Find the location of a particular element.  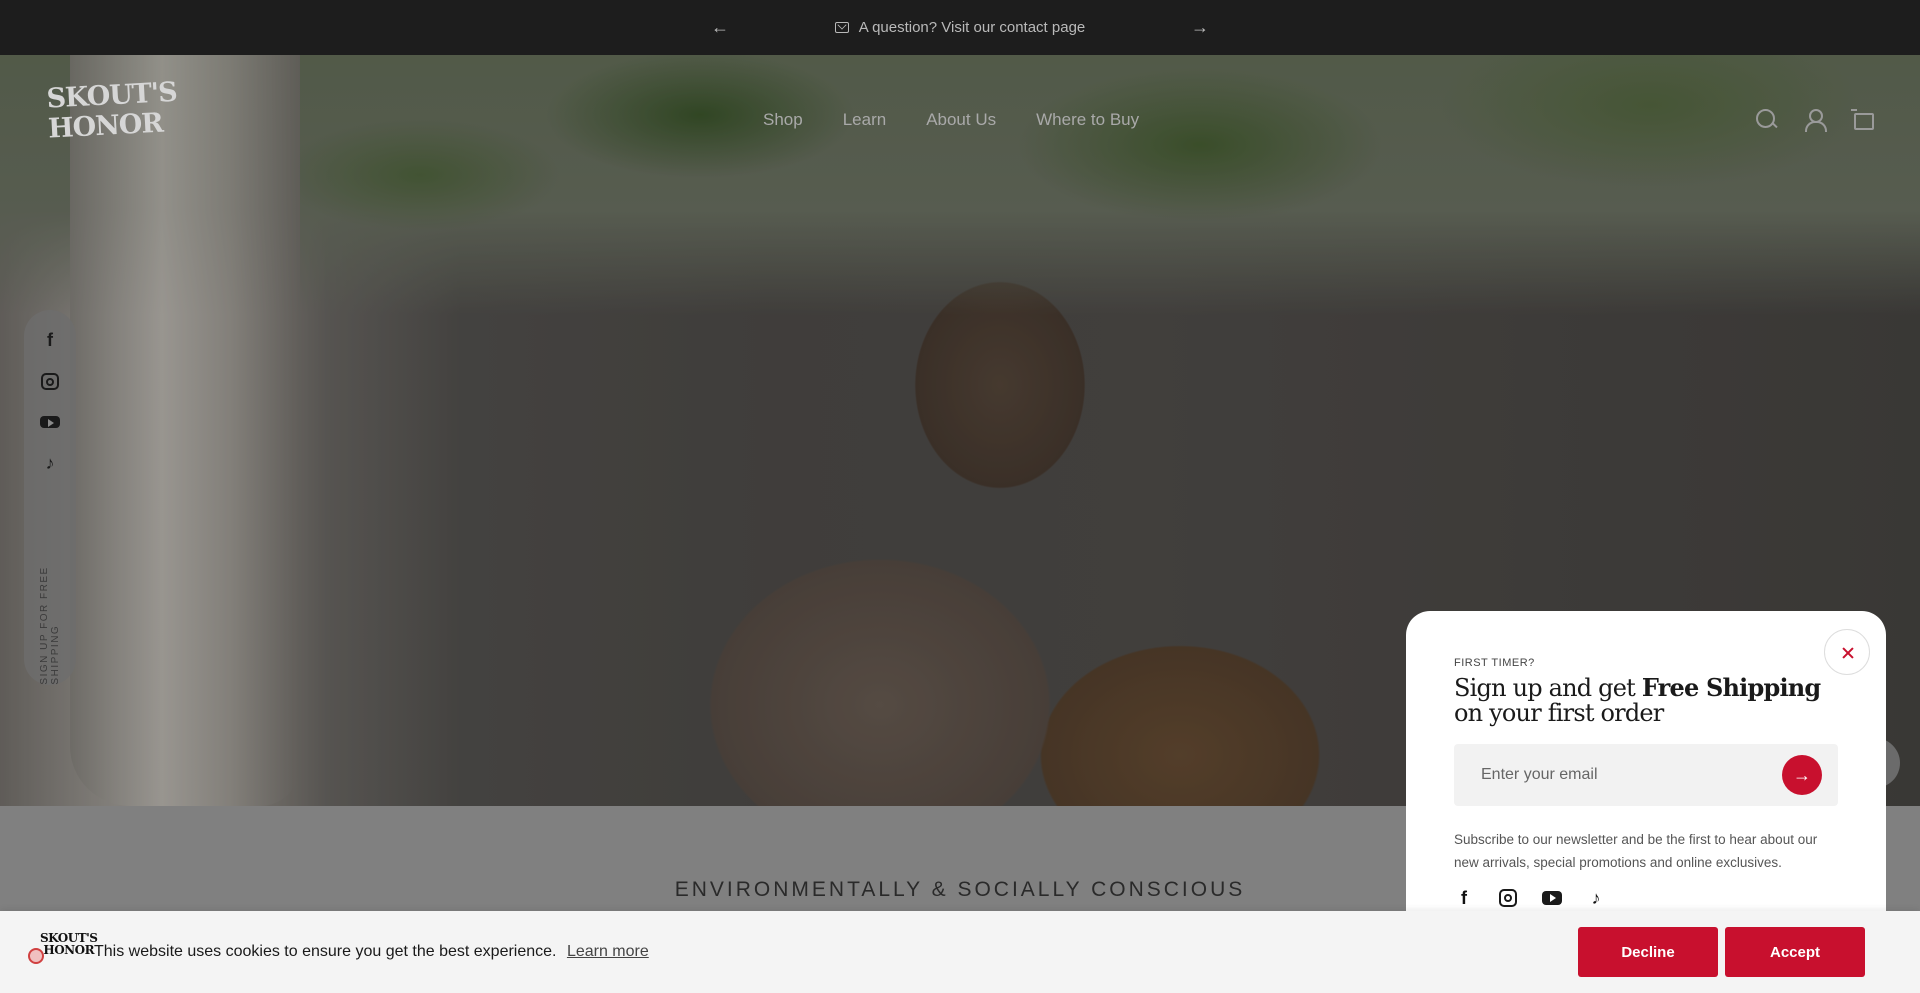

cookie-logo-line-2: HONOR is located at coordinates (69, 950).